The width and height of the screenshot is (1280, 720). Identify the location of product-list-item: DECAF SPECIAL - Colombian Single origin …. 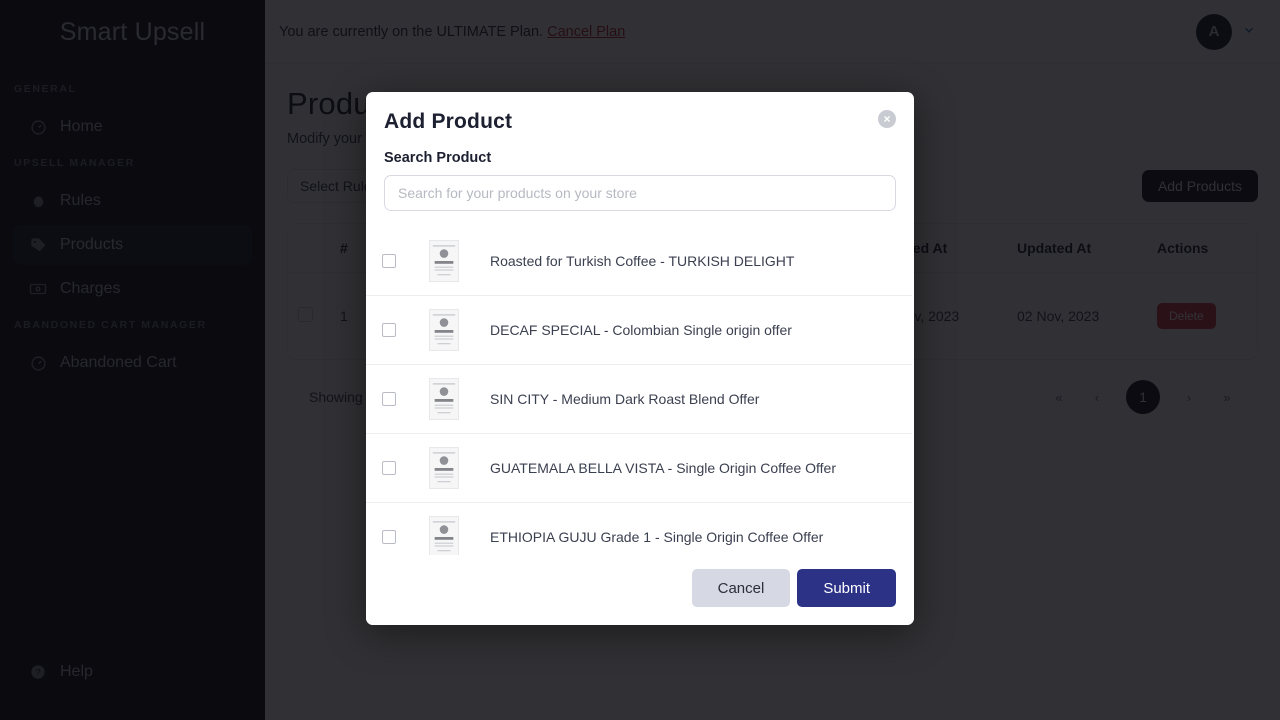
(639, 330).